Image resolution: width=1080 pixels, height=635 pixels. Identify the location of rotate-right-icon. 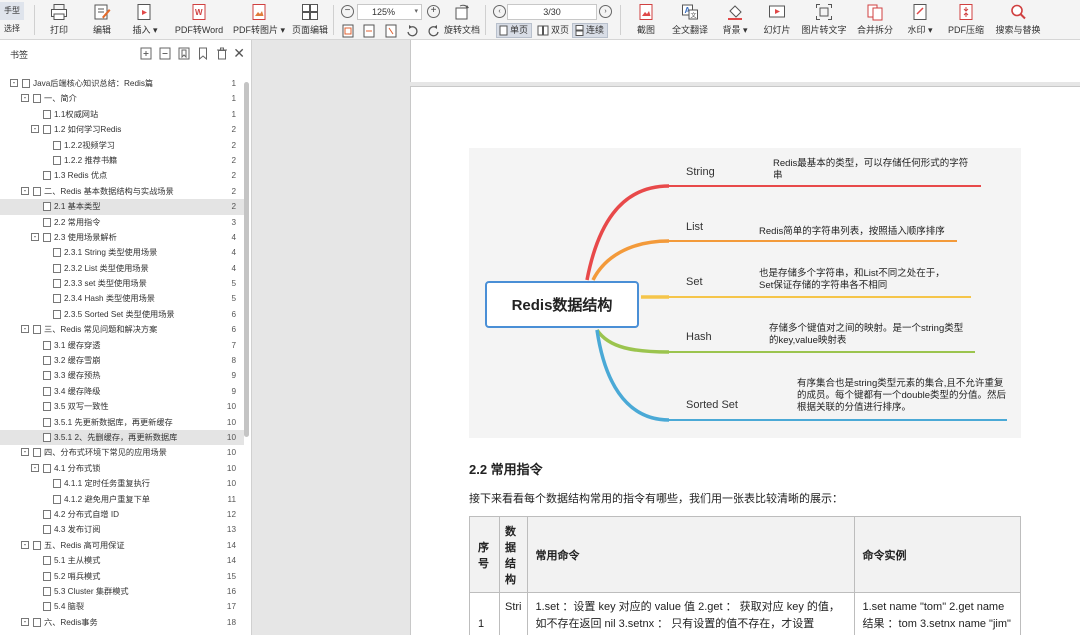
(434, 31).